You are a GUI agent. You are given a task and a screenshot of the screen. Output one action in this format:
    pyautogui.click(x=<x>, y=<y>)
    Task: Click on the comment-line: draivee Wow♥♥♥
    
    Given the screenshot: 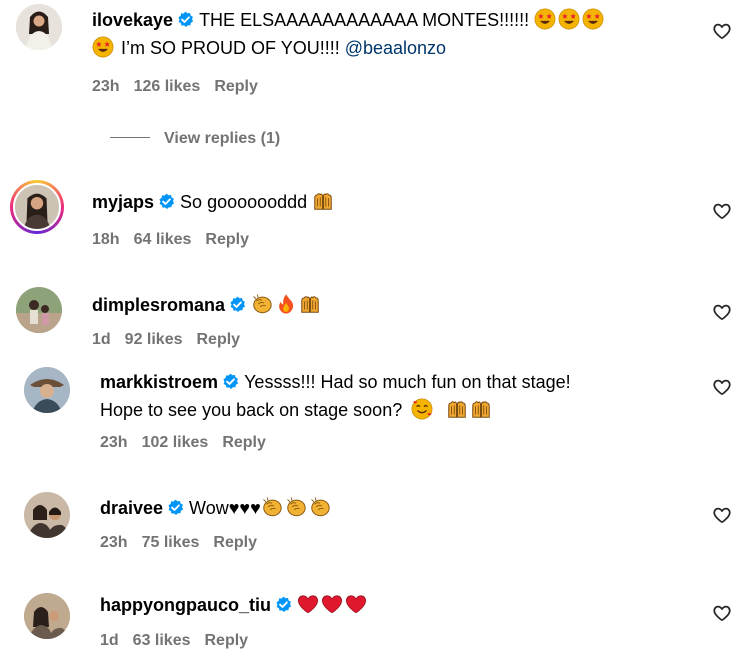 What is the action you would take?
    pyautogui.click(x=395, y=508)
    